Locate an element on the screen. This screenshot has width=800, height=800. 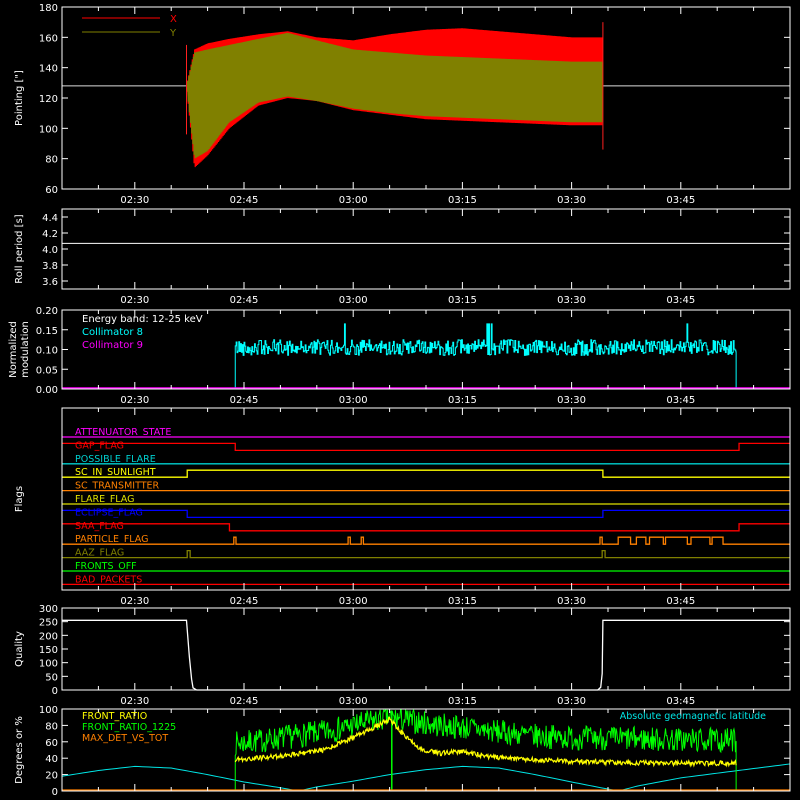
roll-xtick-label: 03:00 is located at coordinates (353, 300).